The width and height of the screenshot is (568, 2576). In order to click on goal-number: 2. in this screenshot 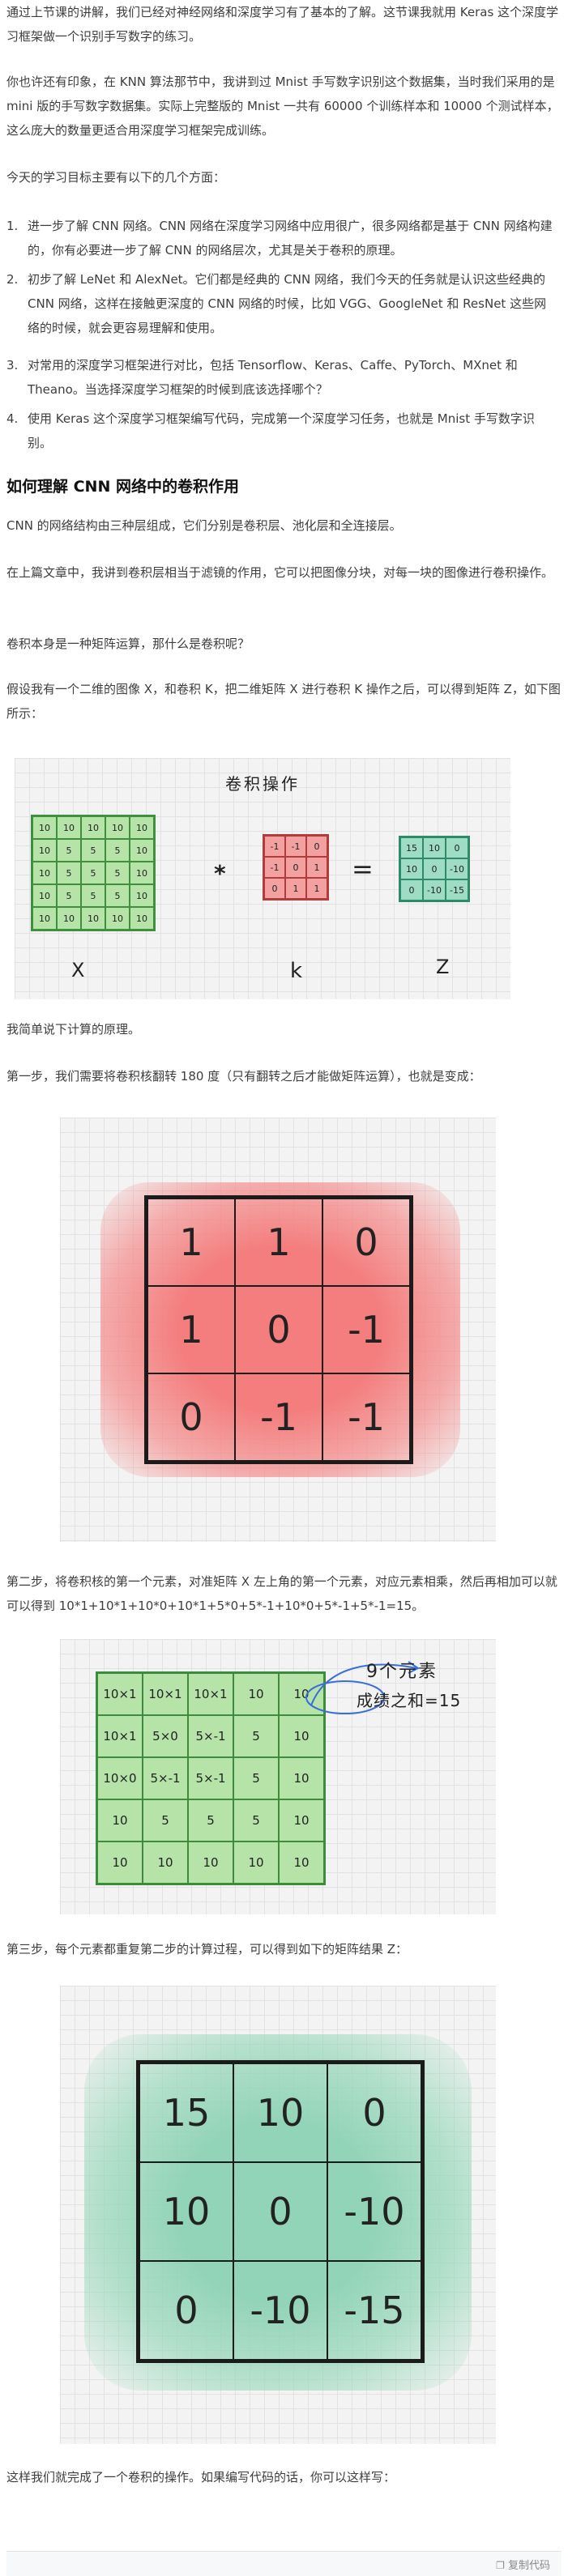, I will do `click(12, 279)`.